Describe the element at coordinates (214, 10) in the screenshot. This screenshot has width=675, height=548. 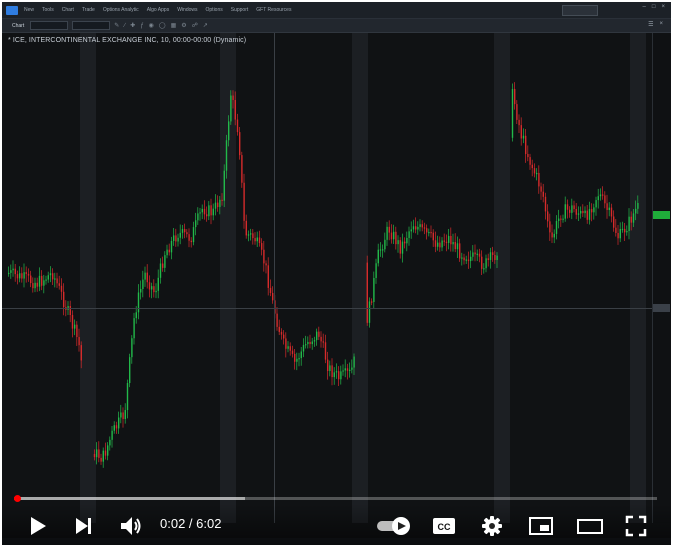
I see `menu-item-options: Options` at that location.